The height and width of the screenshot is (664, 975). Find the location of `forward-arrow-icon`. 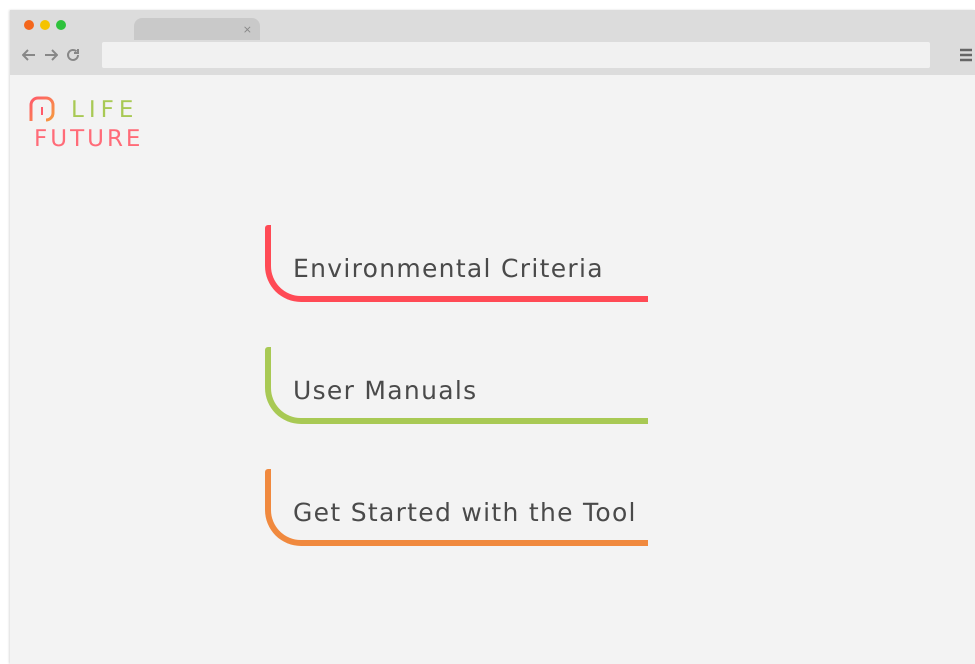

forward-arrow-icon is located at coordinates (51, 55).